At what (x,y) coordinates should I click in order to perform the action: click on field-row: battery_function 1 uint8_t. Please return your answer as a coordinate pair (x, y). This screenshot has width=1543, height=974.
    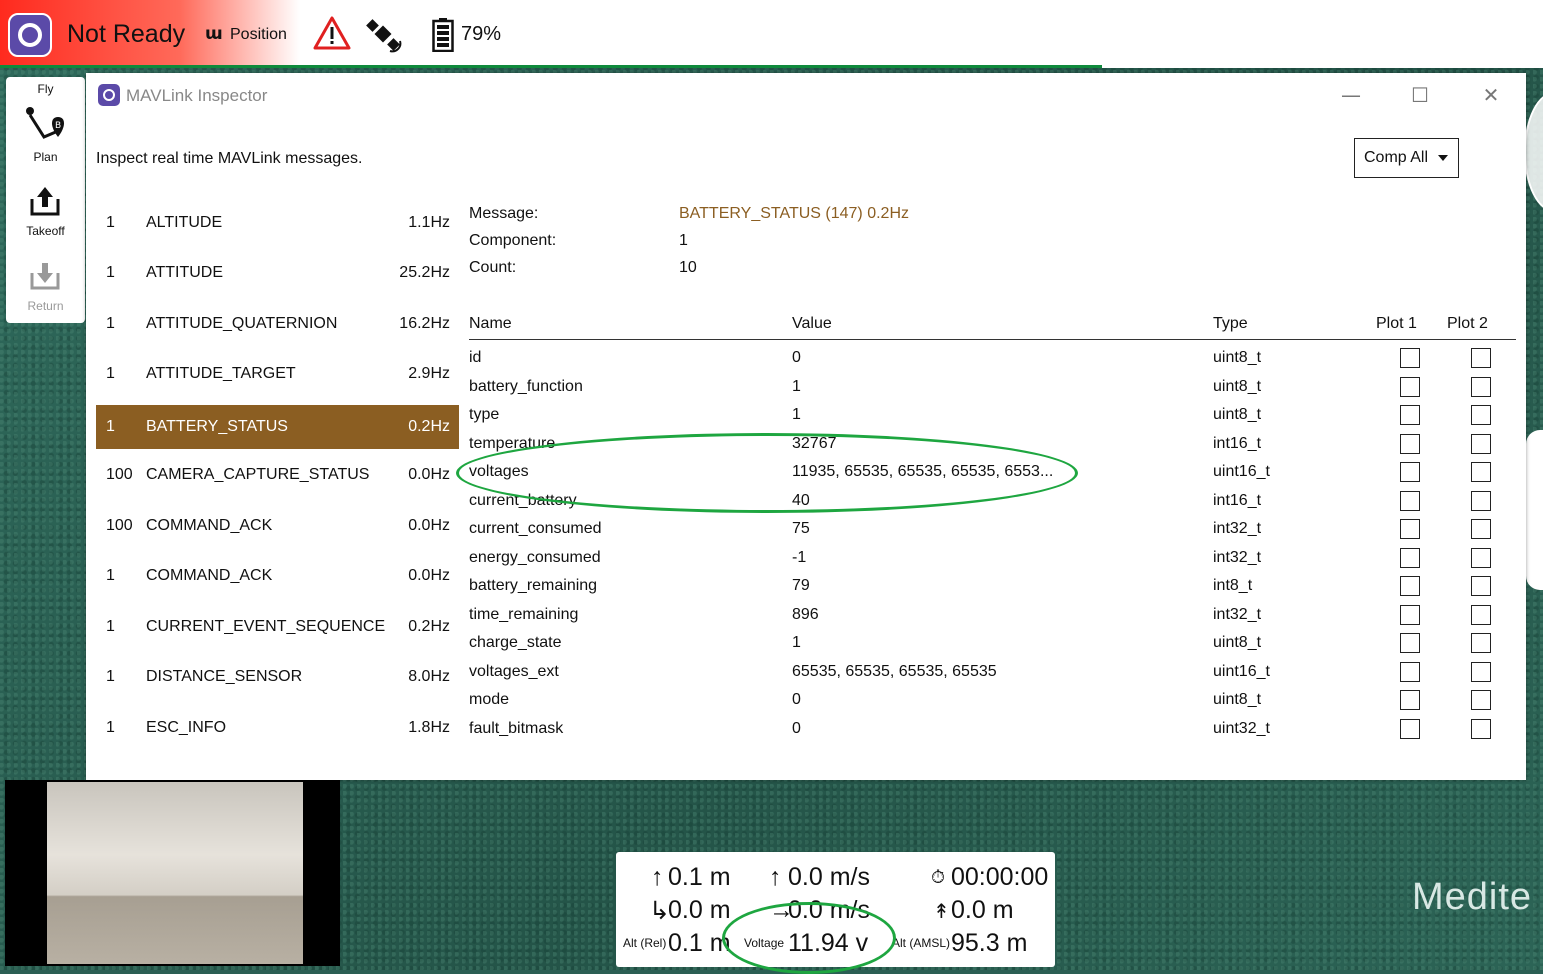
    Looking at the image, I should click on (992, 388).